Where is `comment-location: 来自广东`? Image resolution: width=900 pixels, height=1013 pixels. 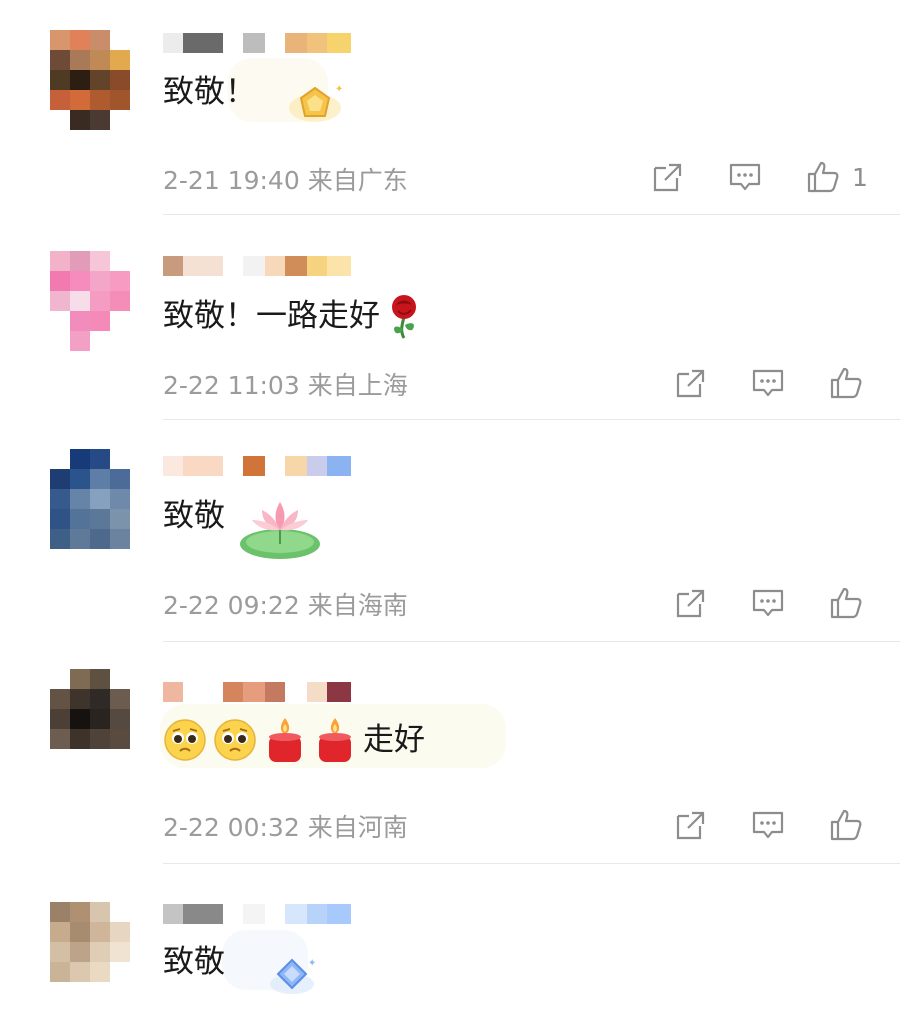 comment-location: 来自广东 is located at coordinates (357, 180).